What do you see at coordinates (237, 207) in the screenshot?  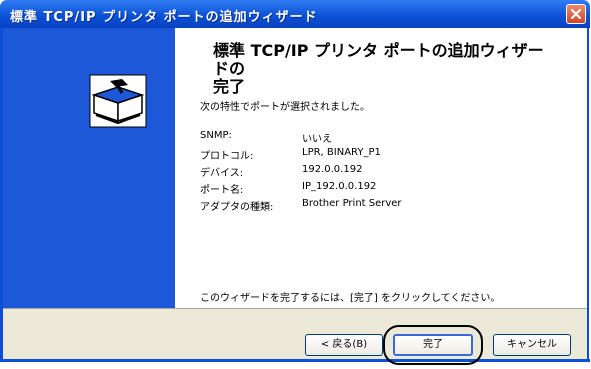 I see `property-label: アダプタの種類:` at bounding box center [237, 207].